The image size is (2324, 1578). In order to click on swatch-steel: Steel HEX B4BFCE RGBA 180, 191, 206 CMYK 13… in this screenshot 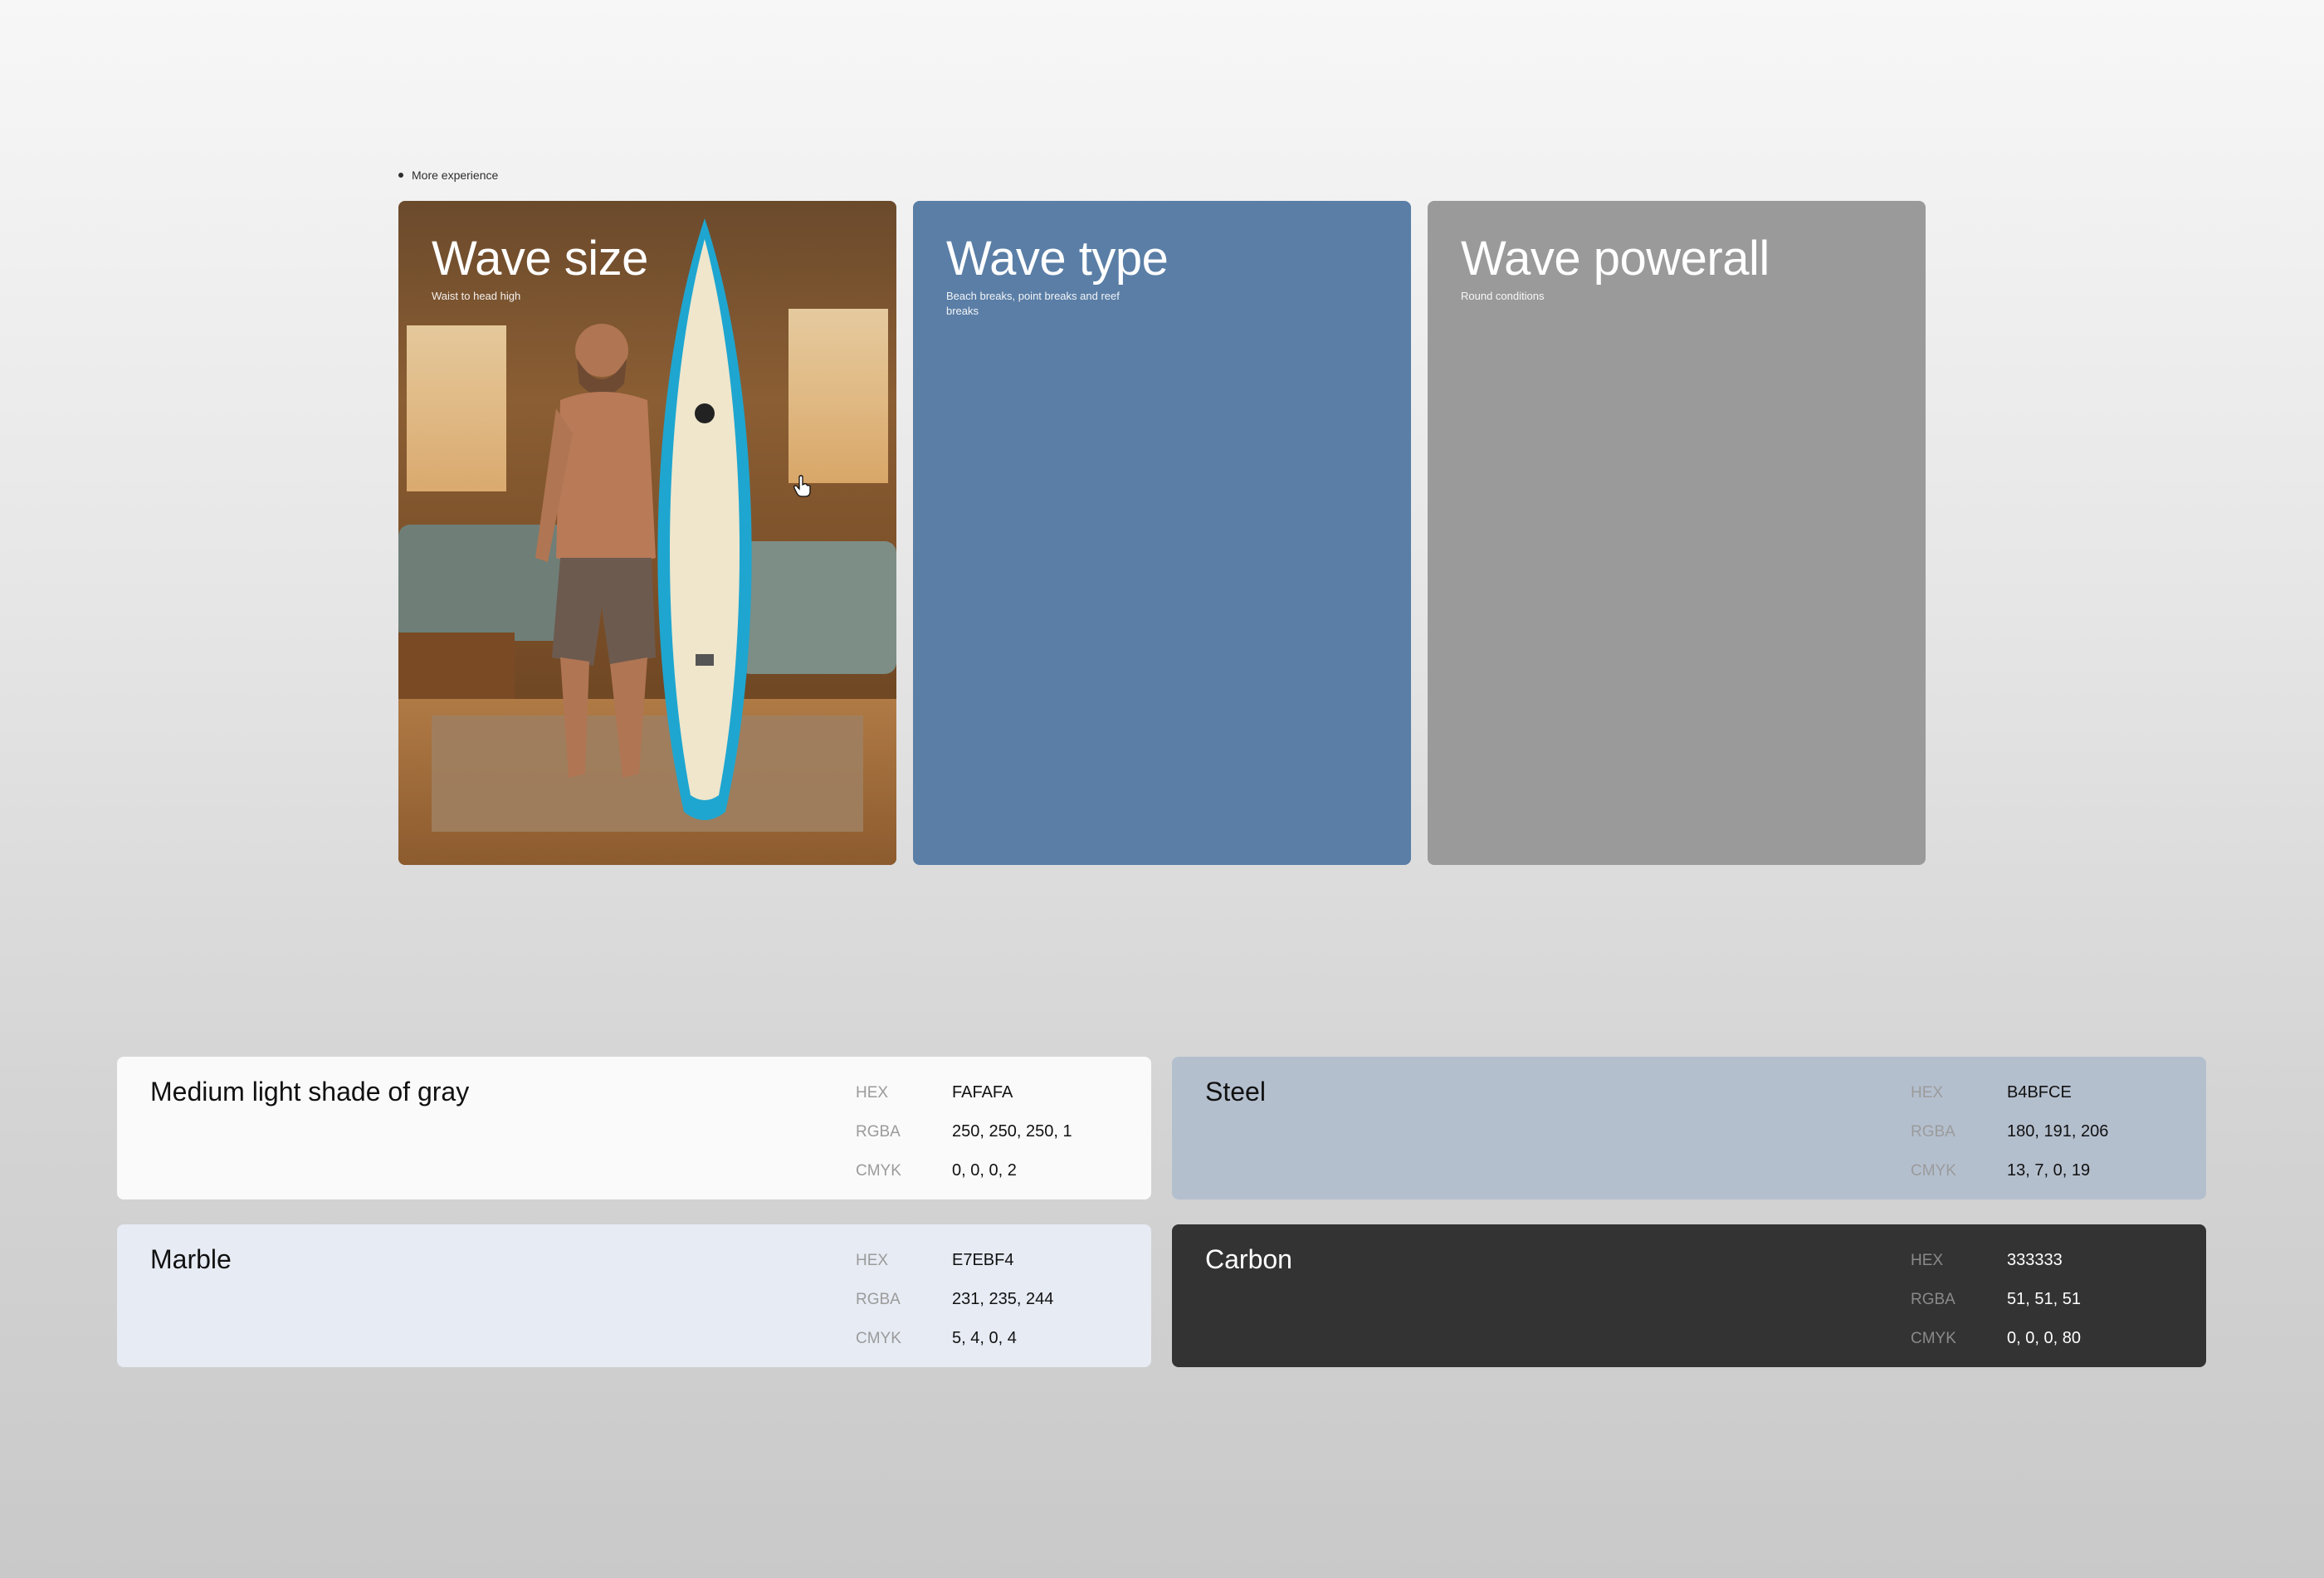, I will do `click(1689, 1128)`.